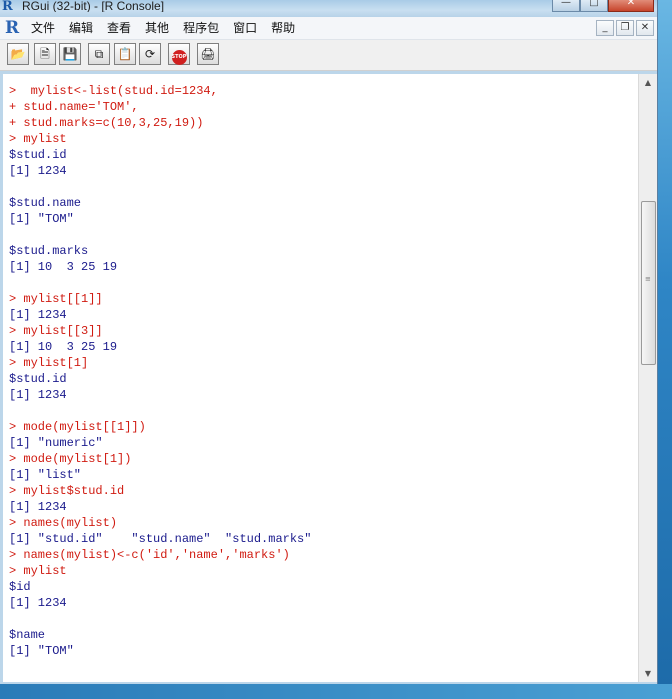 The height and width of the screenshot is (699, 672). Describe the element at coordinates (9, 7) in the screenshot. I see `r-app-icon: R` at that location.